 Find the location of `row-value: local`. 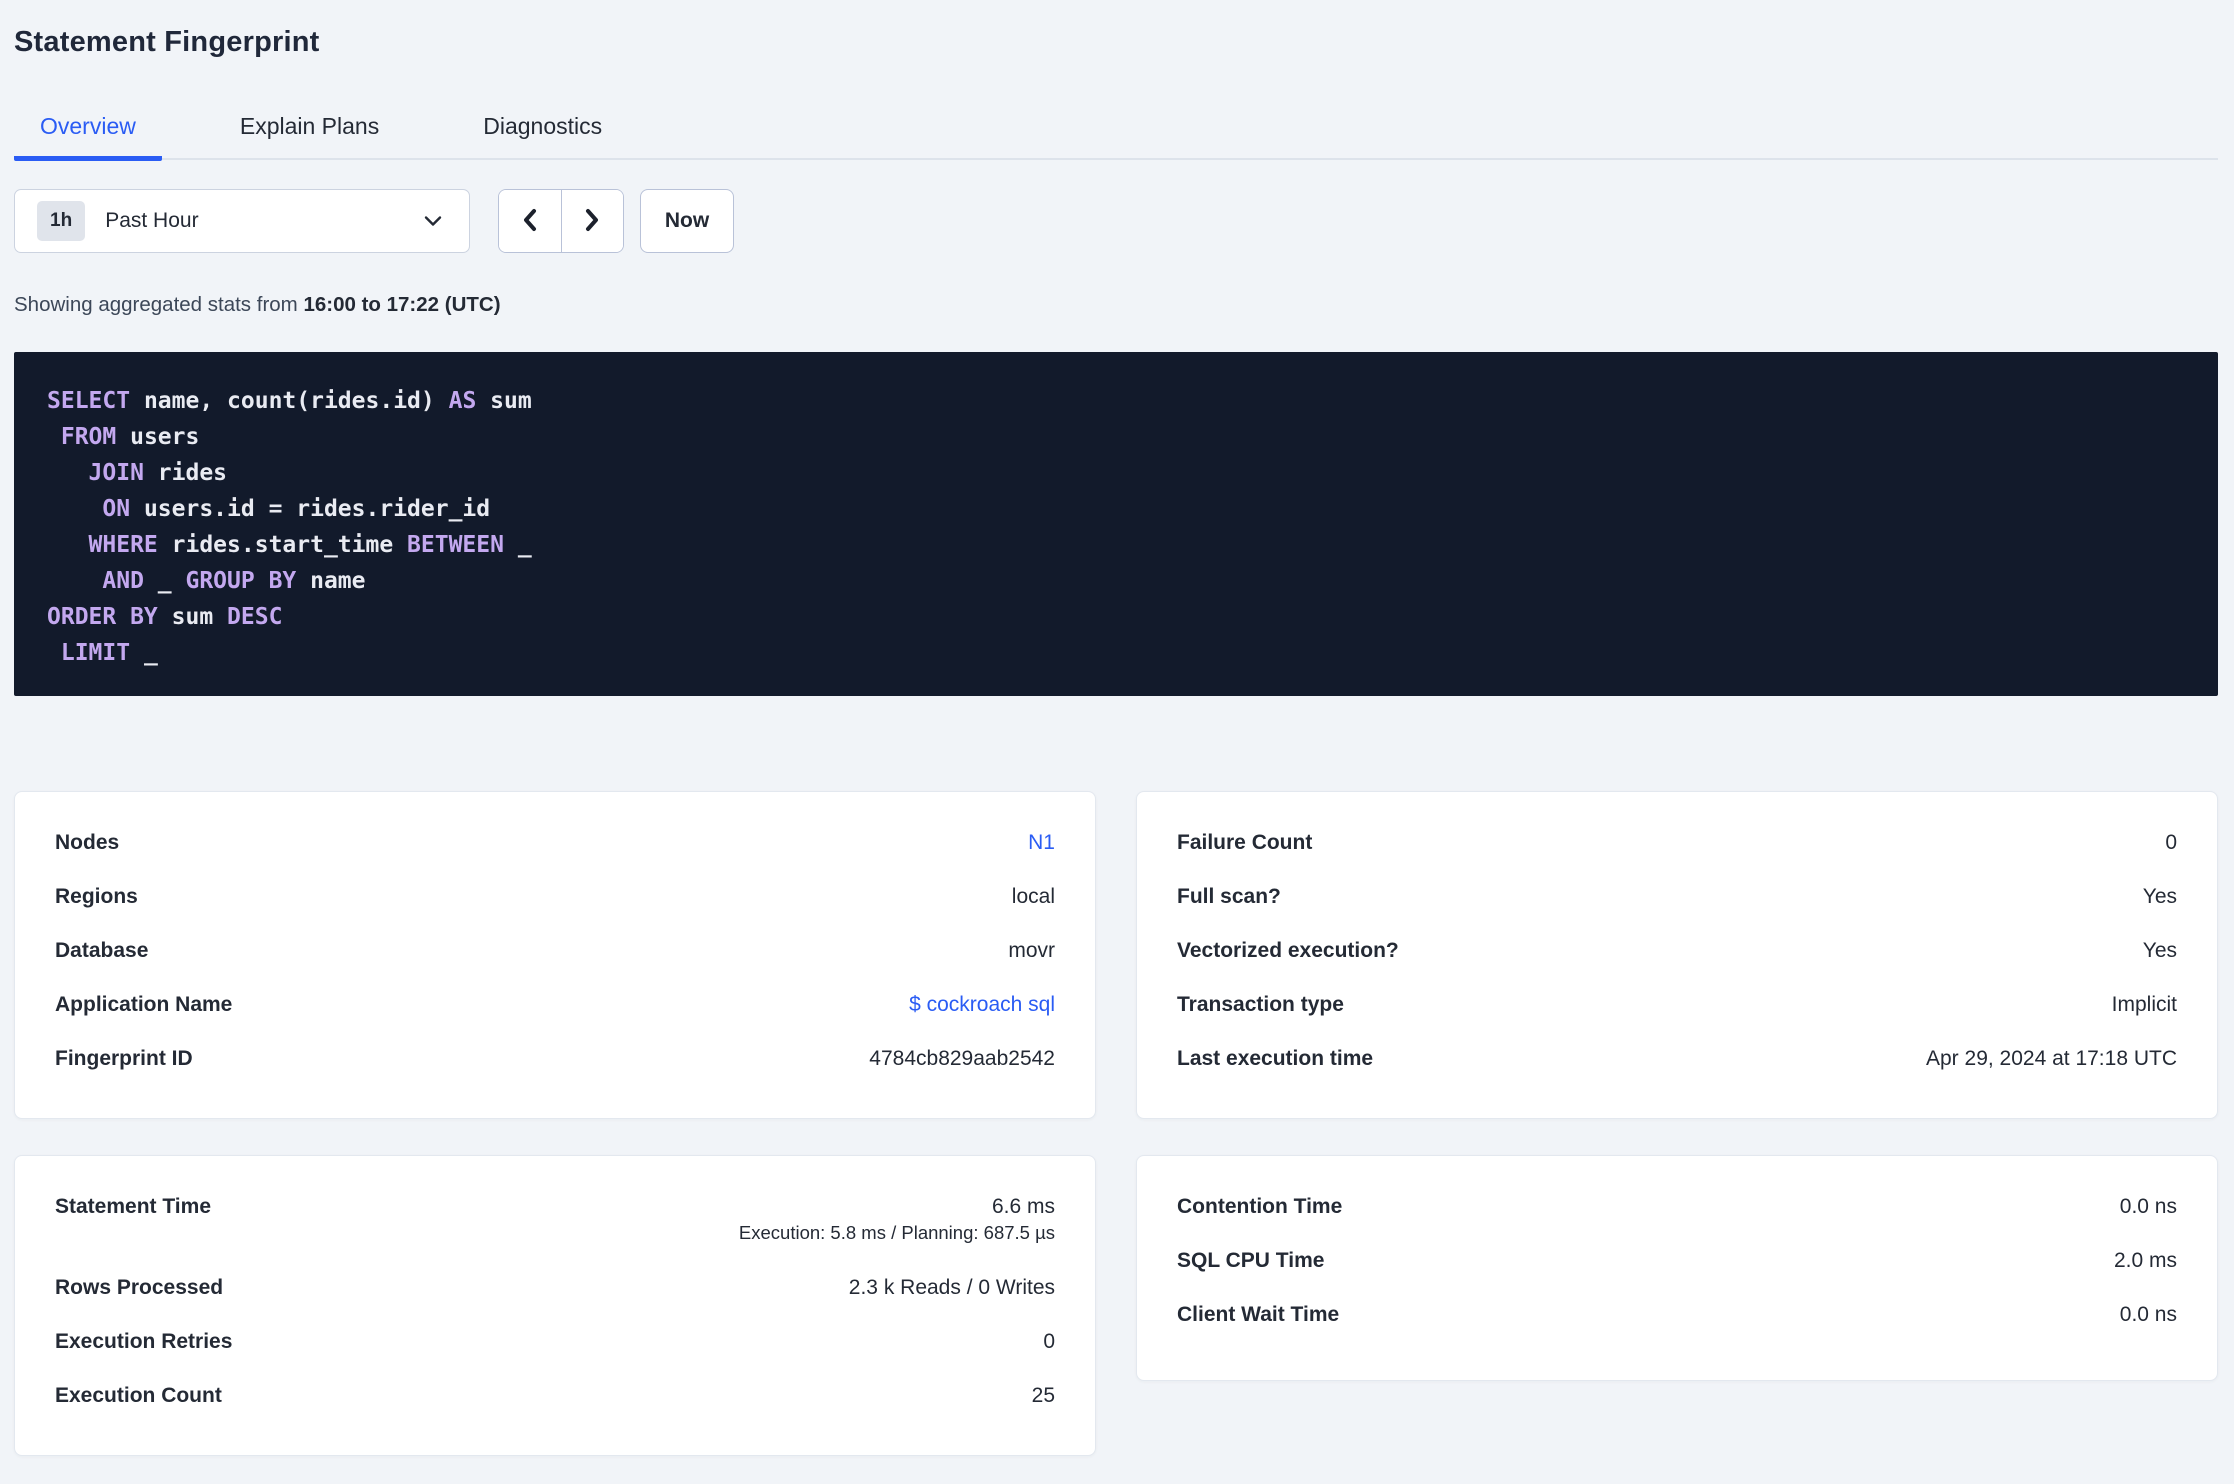

row-value: local is located at coordinates (1033, 896).